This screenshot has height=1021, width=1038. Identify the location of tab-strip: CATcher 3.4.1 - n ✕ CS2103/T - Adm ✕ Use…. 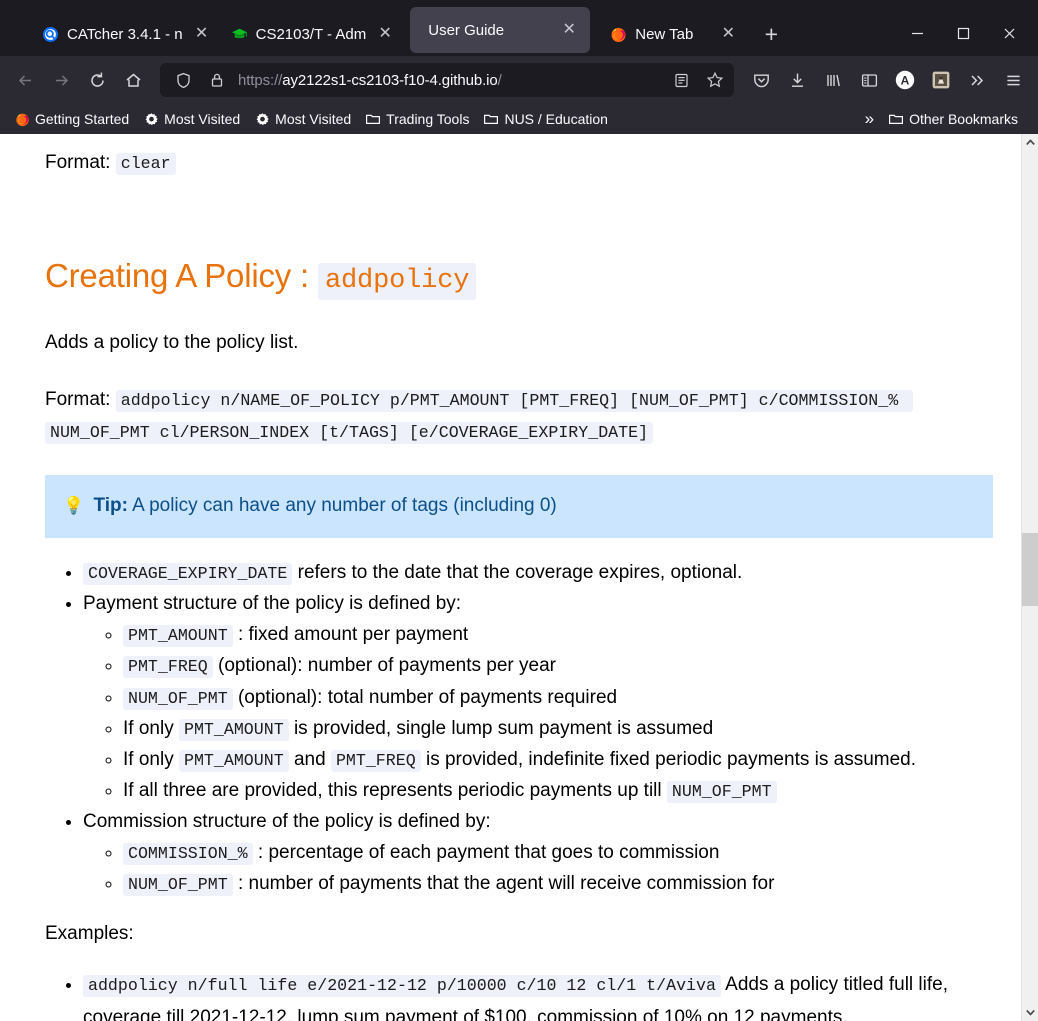
(519, 28).